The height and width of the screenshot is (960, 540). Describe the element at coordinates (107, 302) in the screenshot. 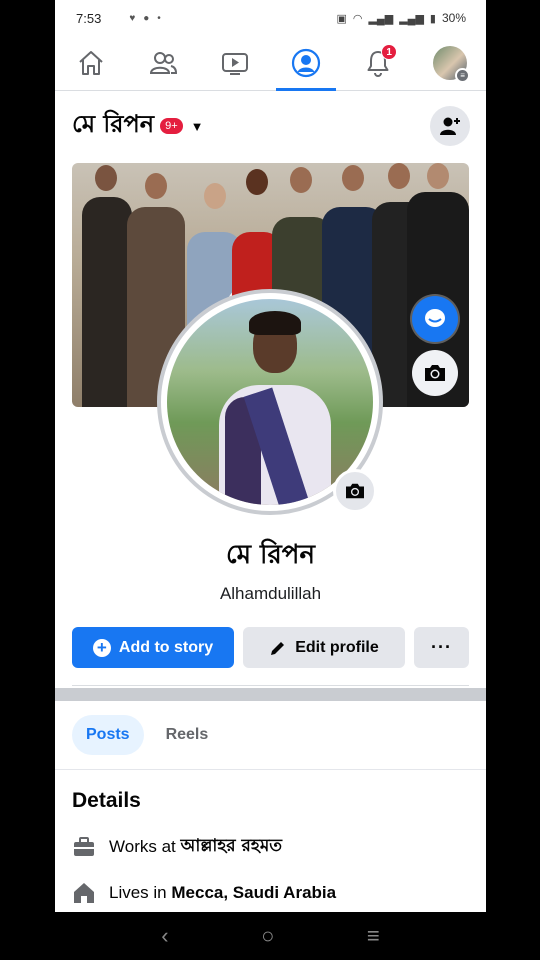

I see `cover-person` at that location.